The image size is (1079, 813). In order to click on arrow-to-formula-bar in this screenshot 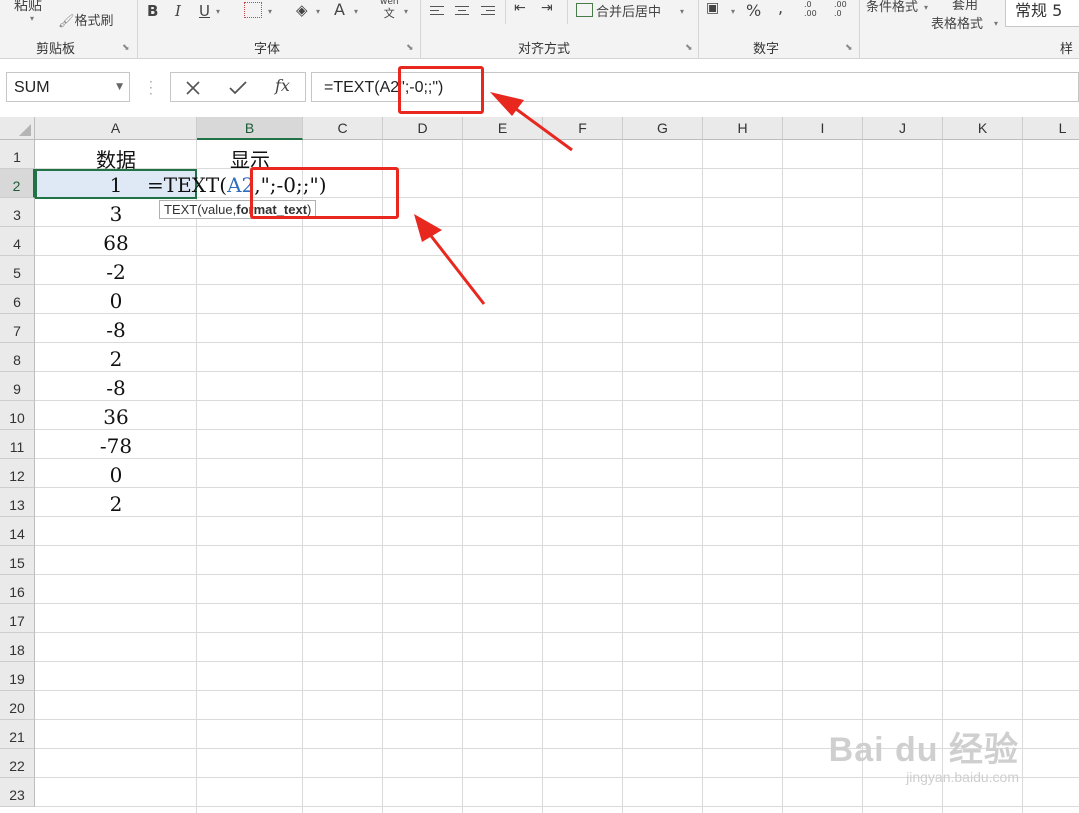, I will do `click(531, 122)`.